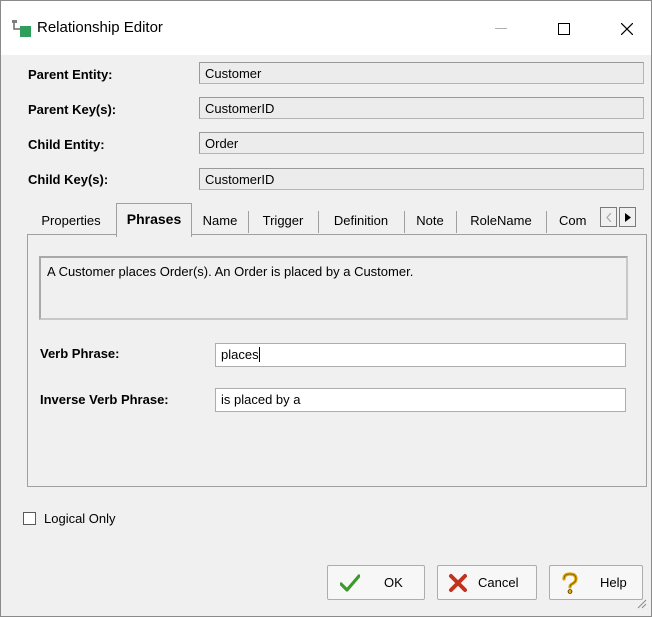  What do you see at coordinates (66, 144) in the screenshot?
I see `child-entity-label: Child Entity:` at bounding box center [66, 144].